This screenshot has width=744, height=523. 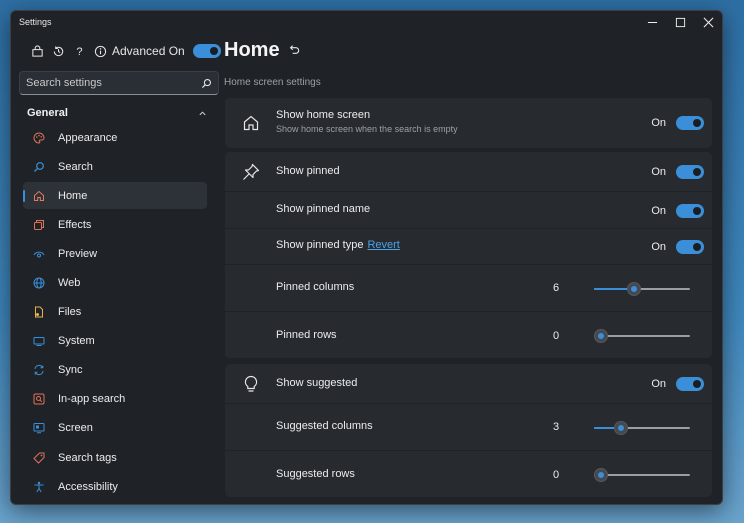 What do you see at coordinates (315, 287) in the screenshot?
I see `setting-label: Pinned columns` at bounding box center [315, 287].